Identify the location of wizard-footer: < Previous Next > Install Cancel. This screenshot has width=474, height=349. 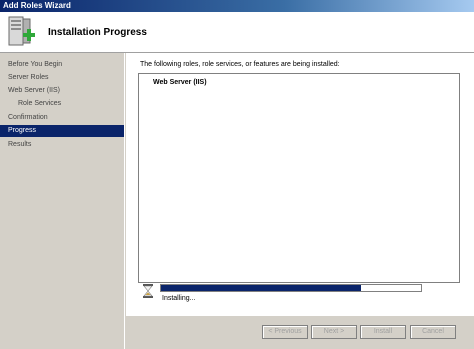
(300, 333).